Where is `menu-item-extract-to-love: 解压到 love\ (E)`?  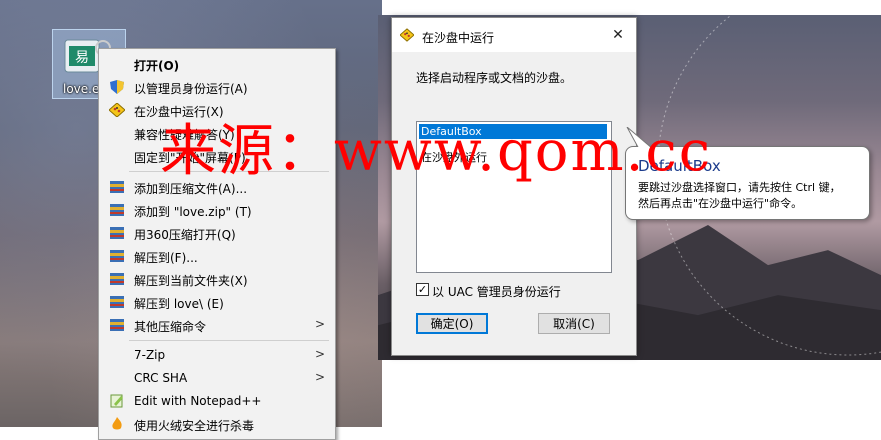
menu-item-extract-to-love: 解压到 love\ (E) is located at coordinates (217, 302).